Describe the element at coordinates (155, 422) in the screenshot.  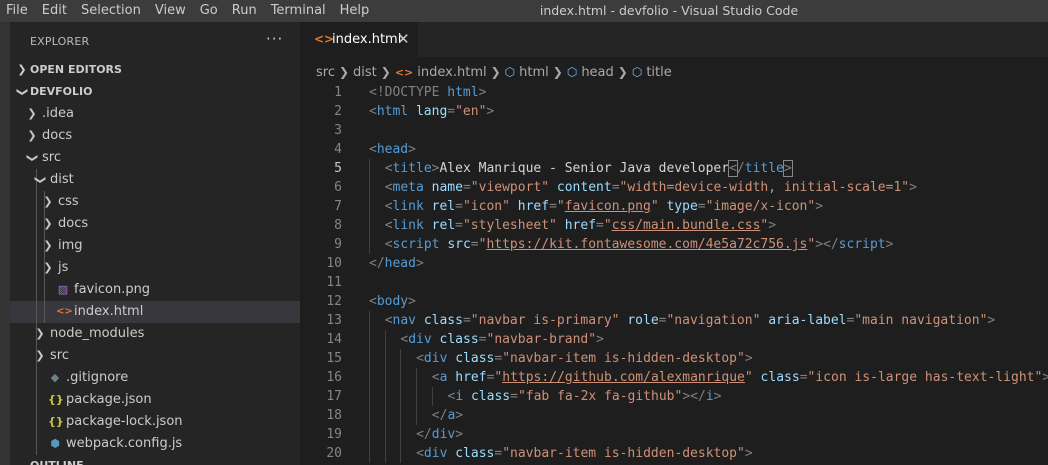
I see `file-item: {} package-lock.json` at that location.